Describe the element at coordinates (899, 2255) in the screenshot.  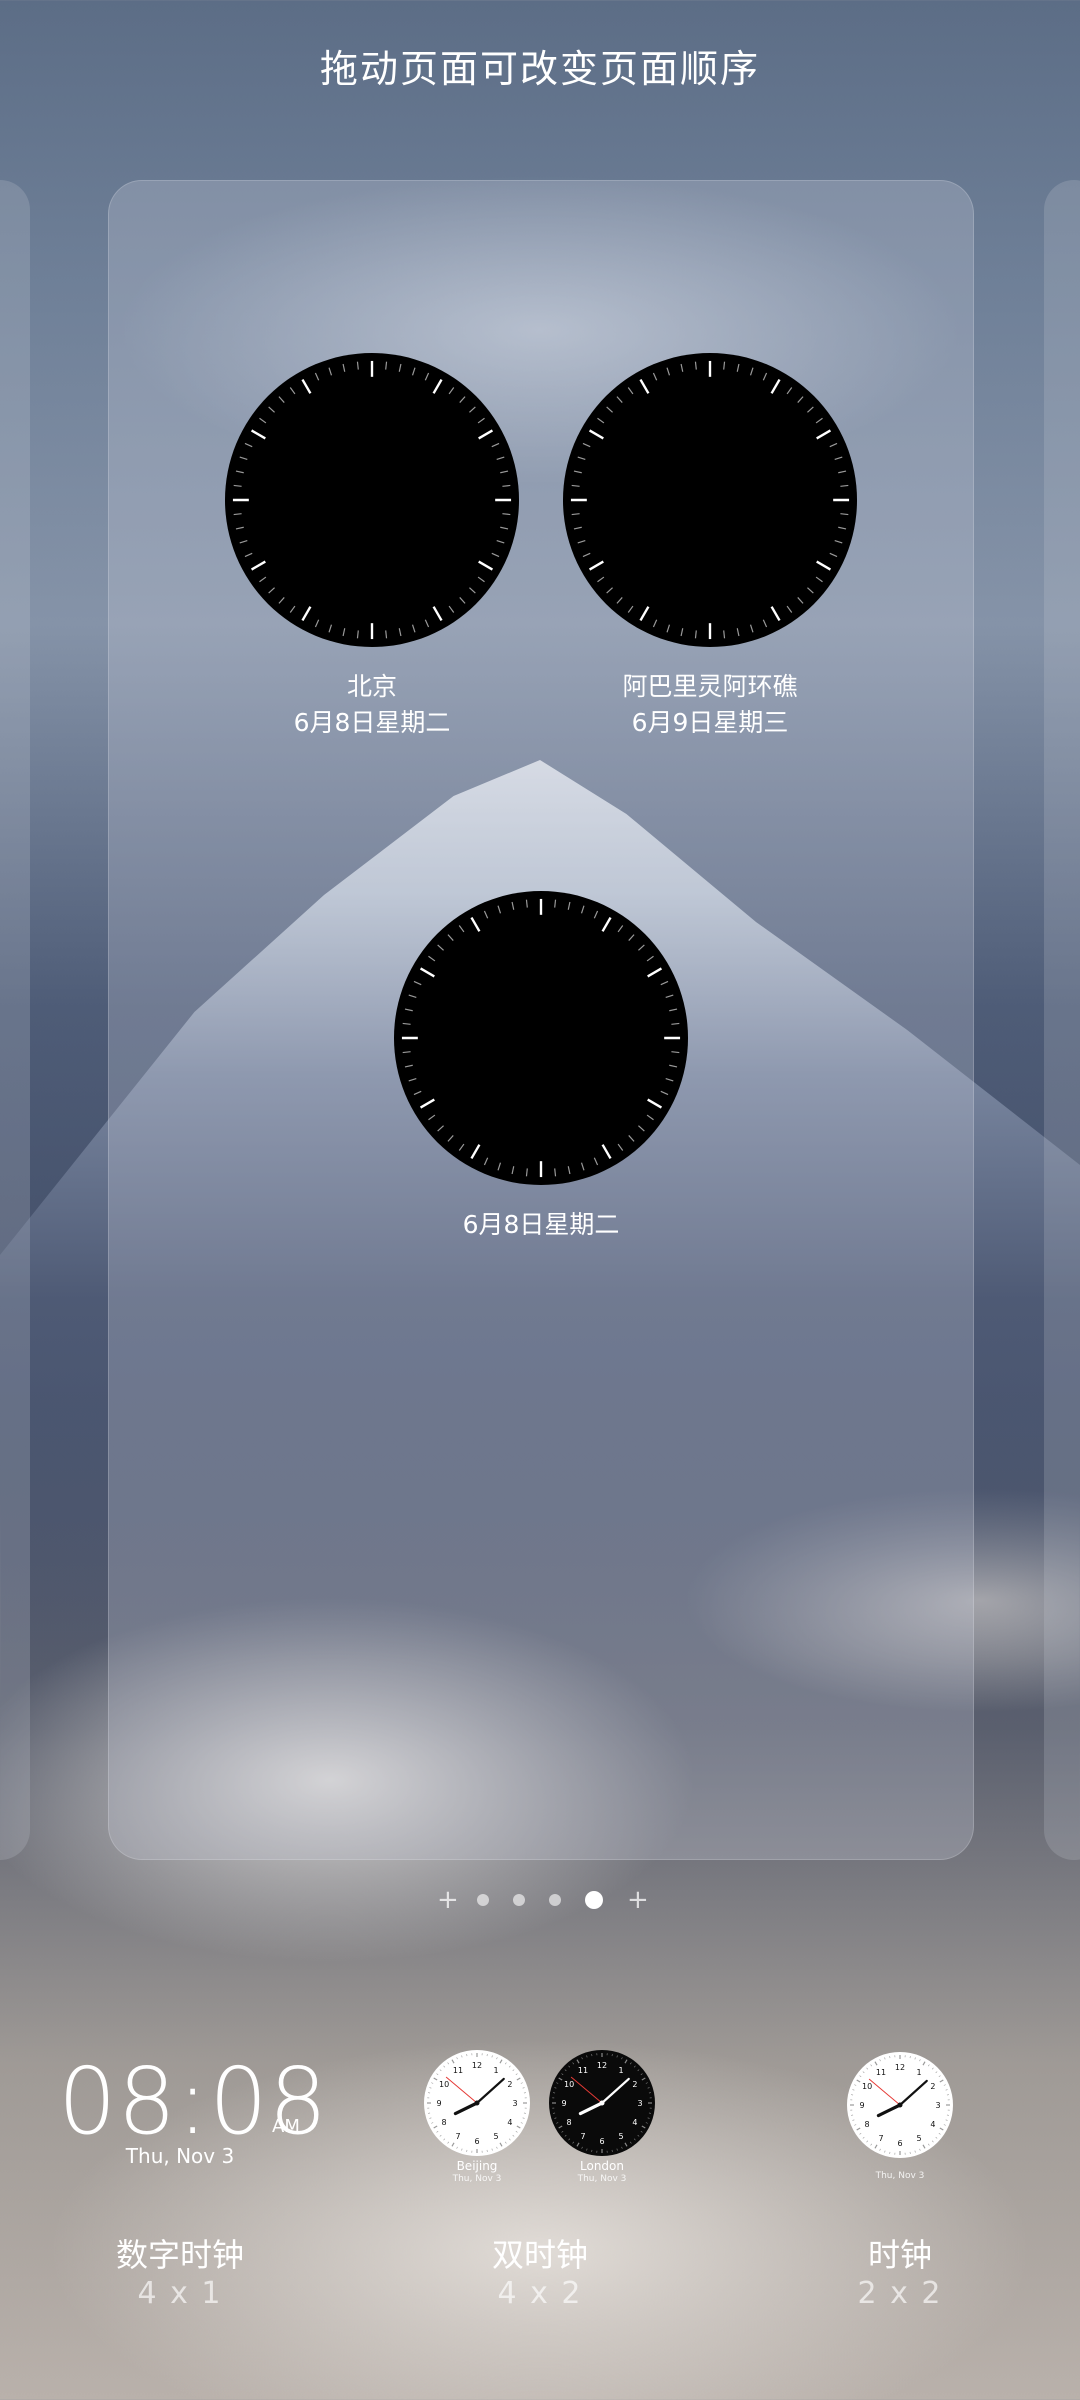
I see `widget-name: 时钟` at that location.